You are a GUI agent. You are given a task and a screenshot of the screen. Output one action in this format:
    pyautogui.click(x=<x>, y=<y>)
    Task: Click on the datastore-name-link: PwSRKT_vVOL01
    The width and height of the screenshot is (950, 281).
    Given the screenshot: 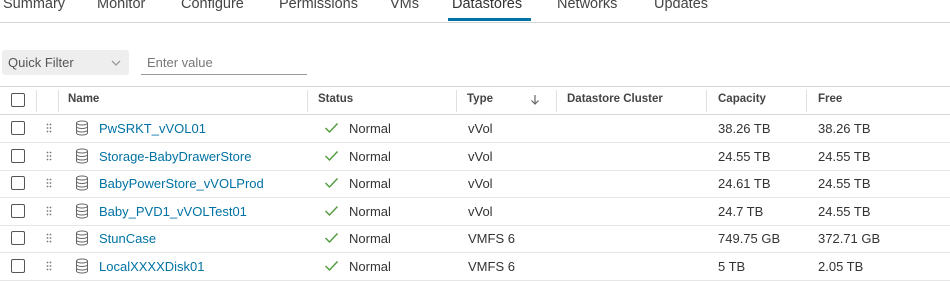 What is the action you would take?
    pyautogui.click(x=152, y=128)
    